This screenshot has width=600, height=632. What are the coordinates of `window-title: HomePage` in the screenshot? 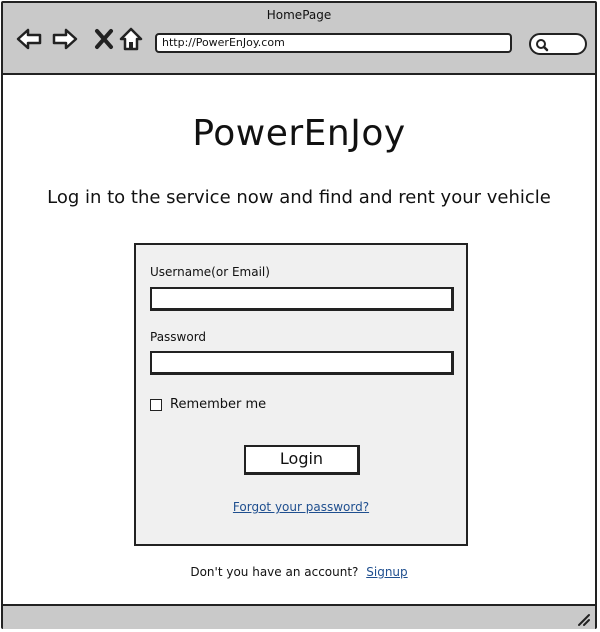 It's located at (299, 15).